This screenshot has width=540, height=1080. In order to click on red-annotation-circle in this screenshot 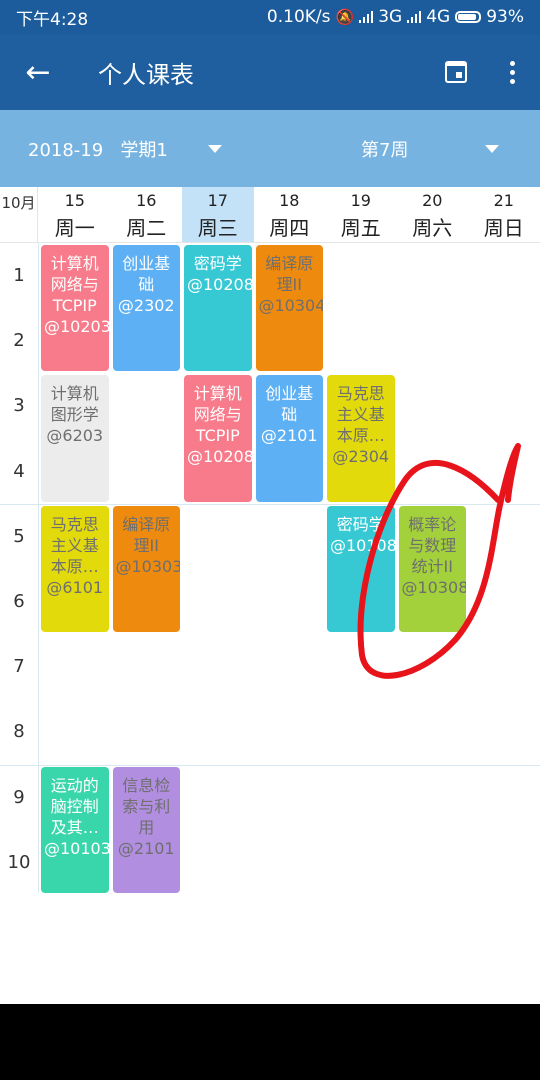, I will do `click(439, 561)`.